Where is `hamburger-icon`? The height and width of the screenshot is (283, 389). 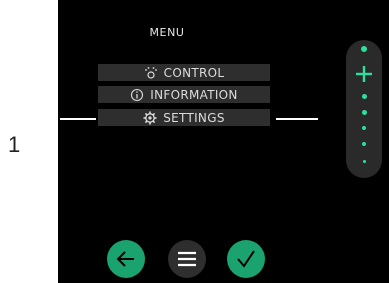
hamburger-icon is located at coordinates (187, 259).